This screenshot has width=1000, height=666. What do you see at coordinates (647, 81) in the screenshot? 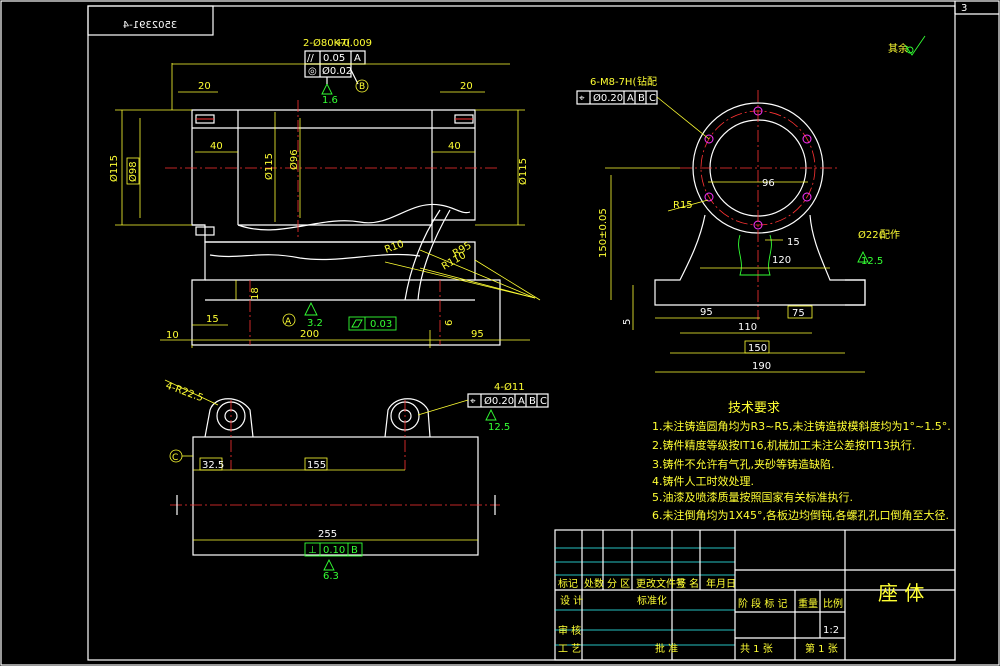
I see `side-thread-callout-suffix: 钻配` at bounding box center [647, 81].